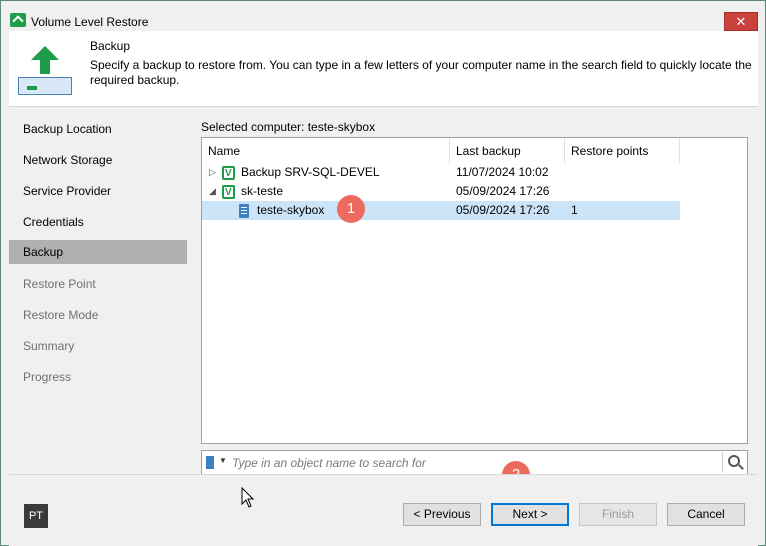 The height and width of the screenshot is (546, 766). Describe the element at coordinates (288, 127) in the screenshot. I see `selected-computer-label: Selected computer: teste-skybox` at that location.